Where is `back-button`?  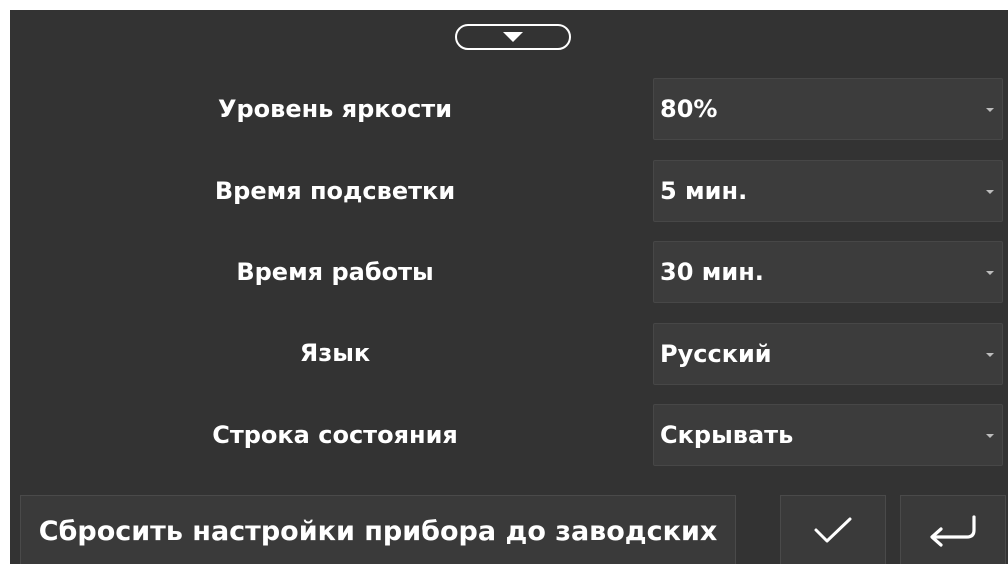
back-button is located at coordinates (953, 529).